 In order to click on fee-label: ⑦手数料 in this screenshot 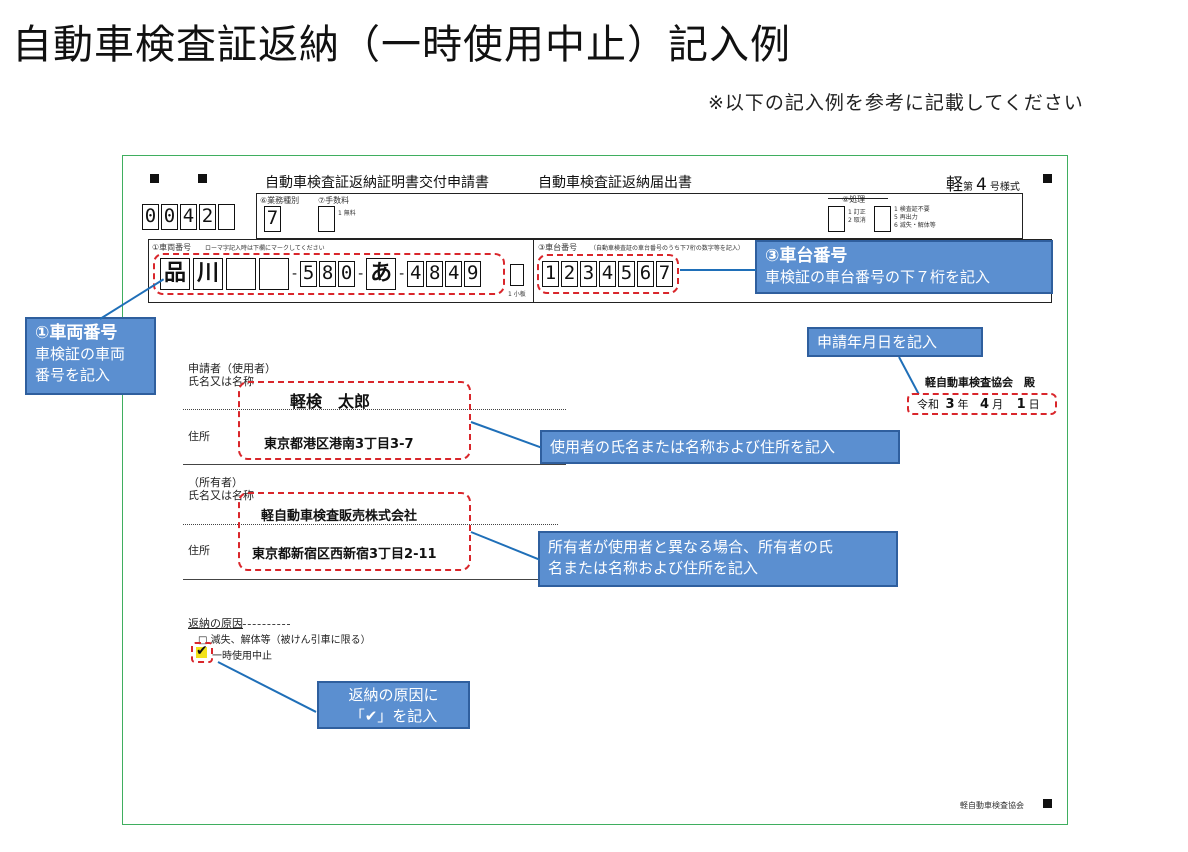, I will do `click(334, 200)`.